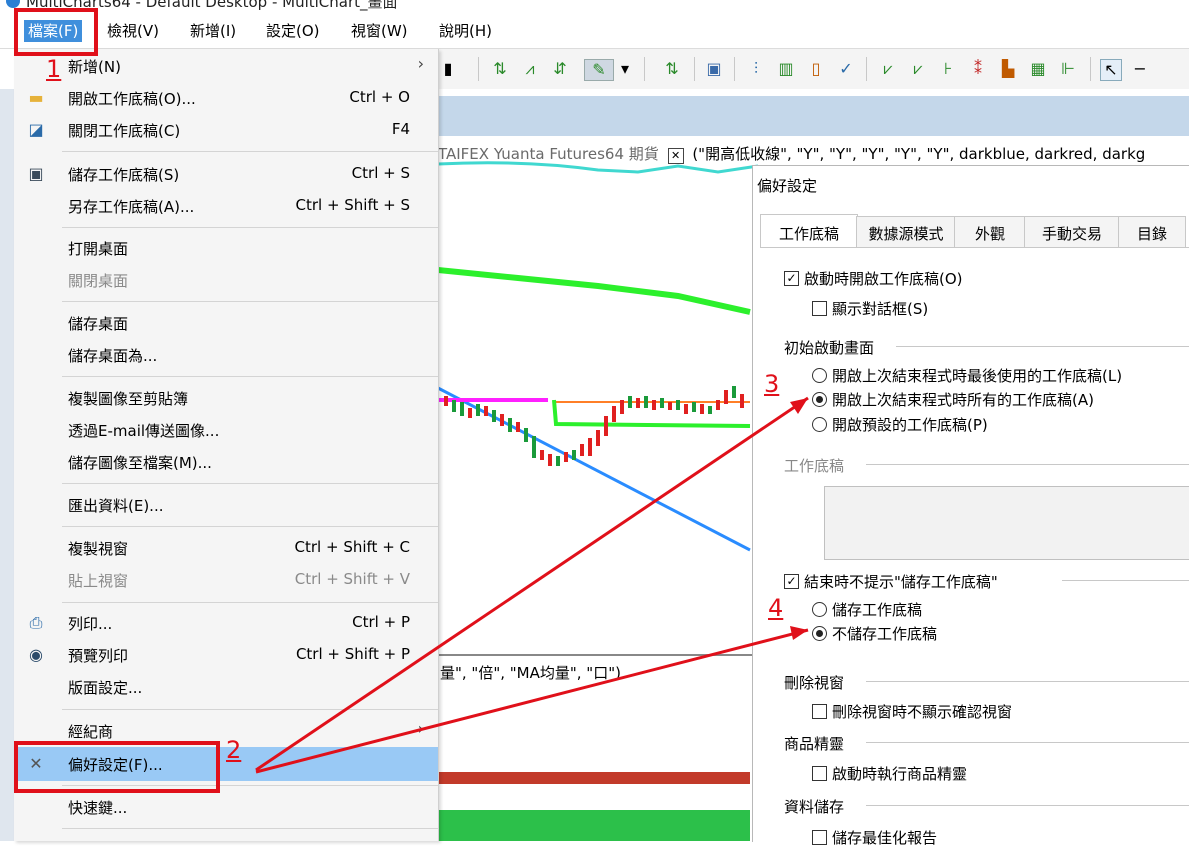  What do you see at coordinates (379, 31) in the screenshot?
I see `menu-window: 視窗(W)` at bounding box center [379, 31].